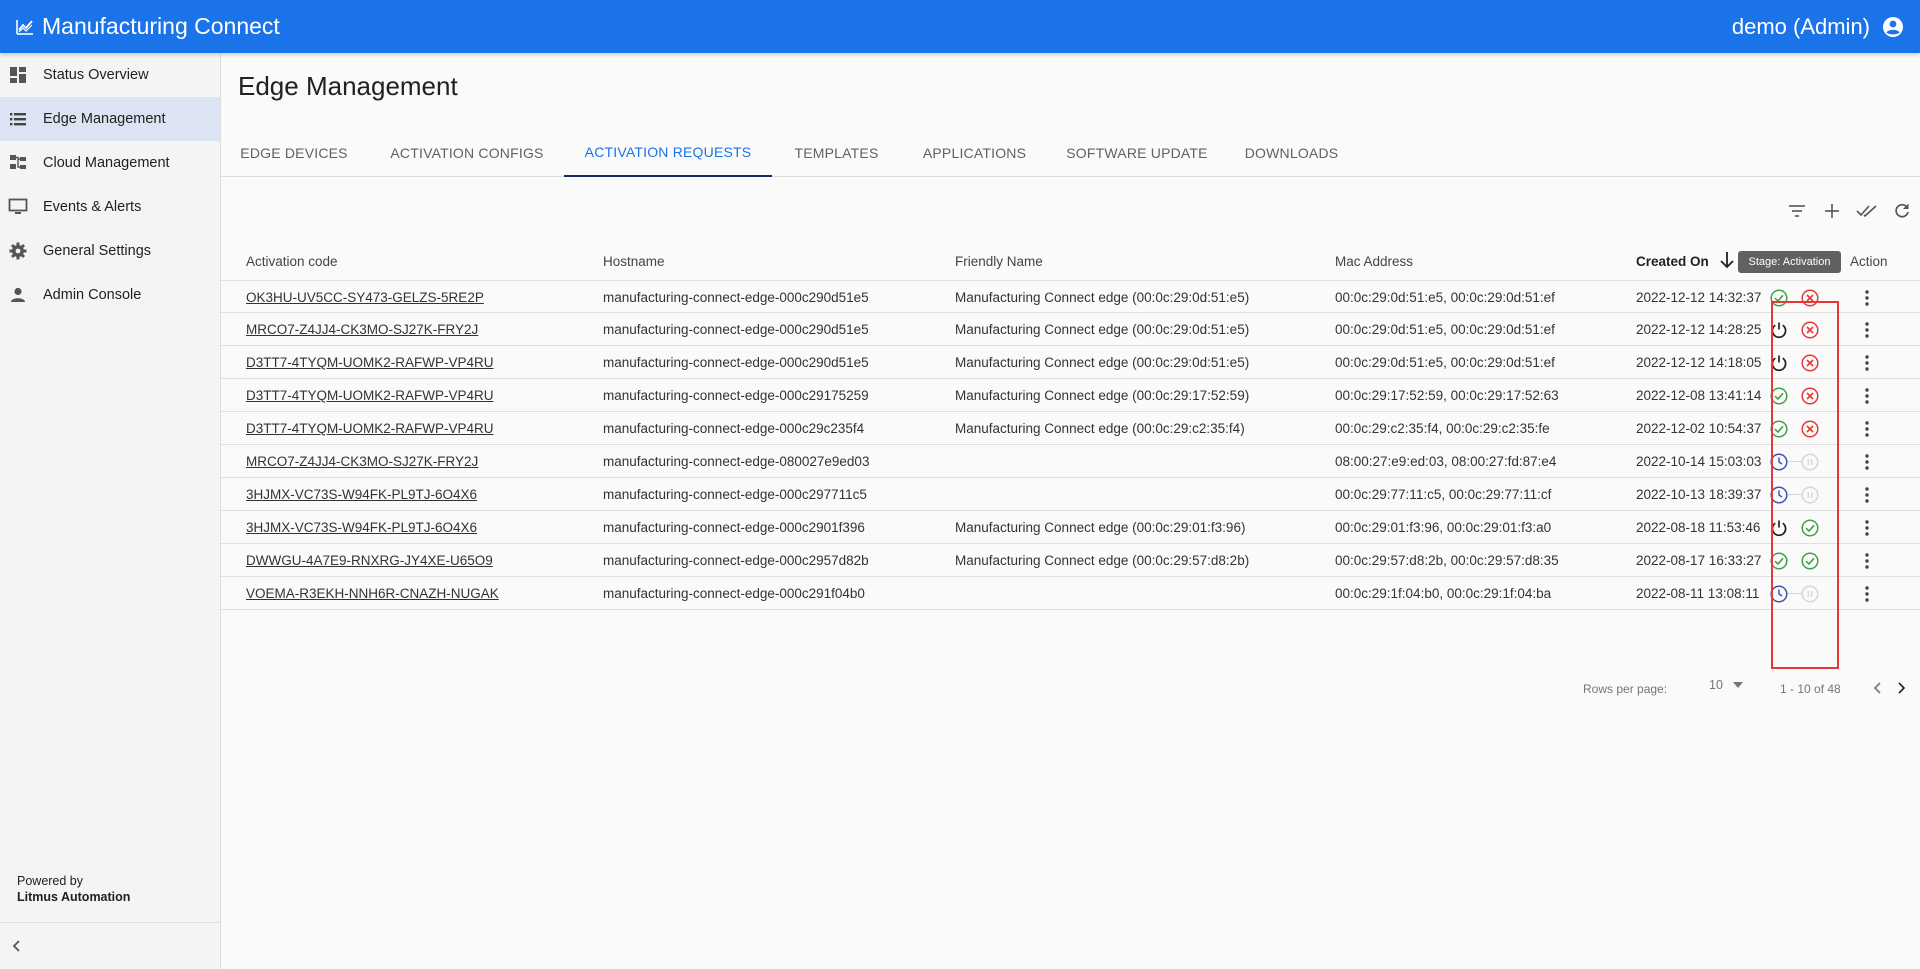 This screenshot has height=969, width=1920. I want to click on arrow-down-icon, so click(1727, 260).